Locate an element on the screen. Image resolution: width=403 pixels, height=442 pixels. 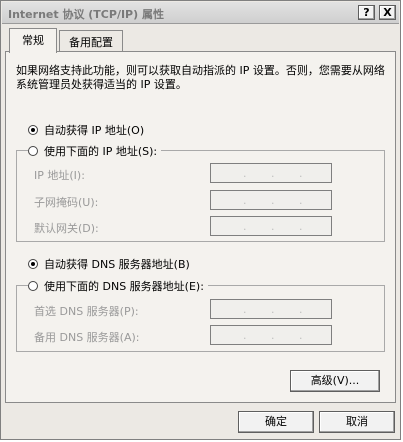
radio-ip-auto-label: 自动获得 IP 地址(O) is located at coordinates (94, 130).